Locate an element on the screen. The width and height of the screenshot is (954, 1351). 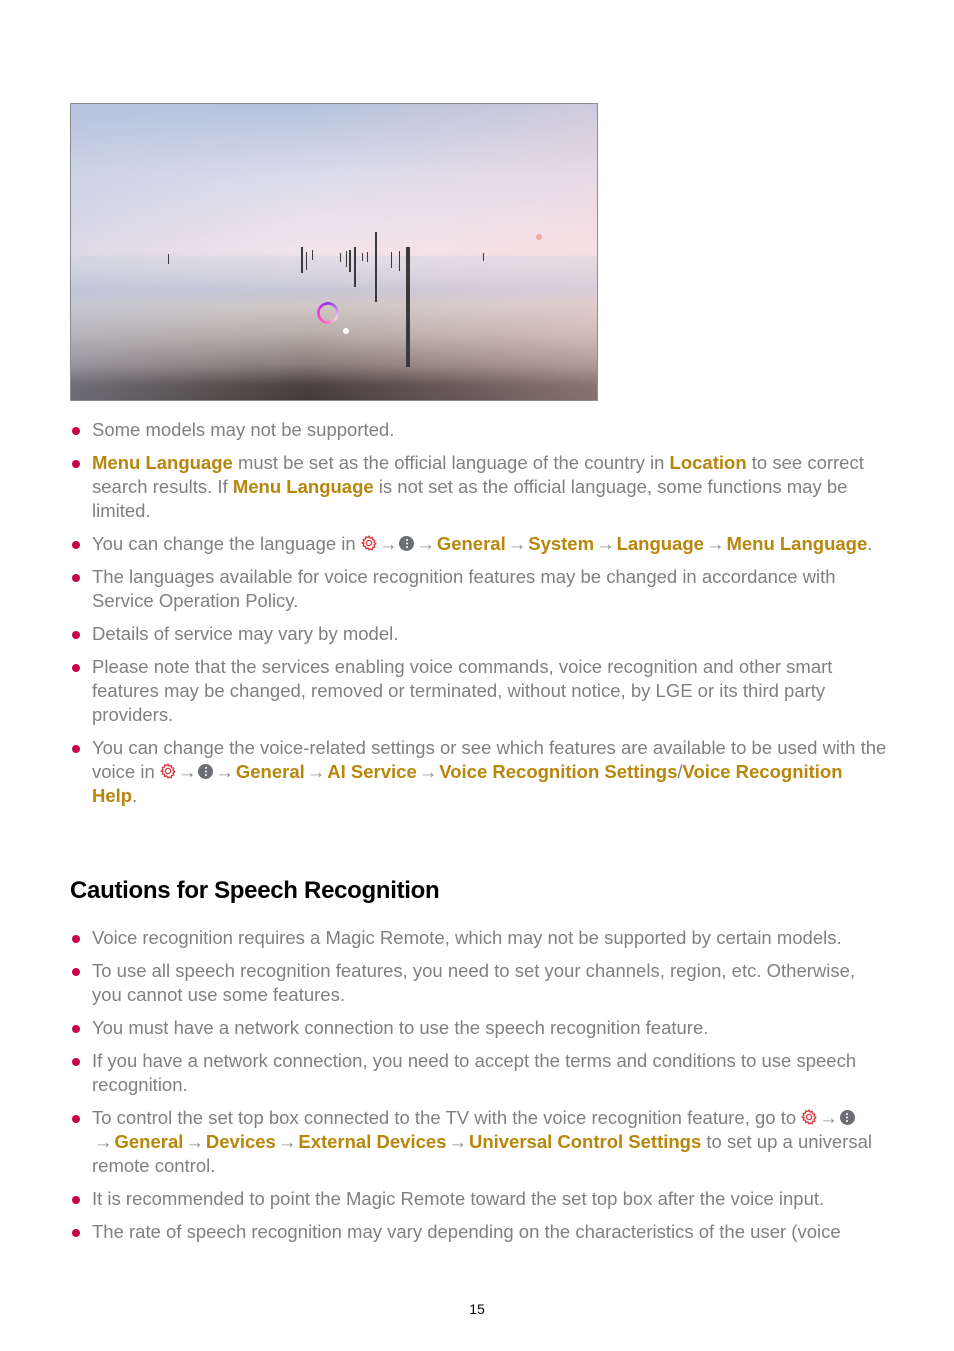
tv-screen-illustration is located at coordinates (334, 252).